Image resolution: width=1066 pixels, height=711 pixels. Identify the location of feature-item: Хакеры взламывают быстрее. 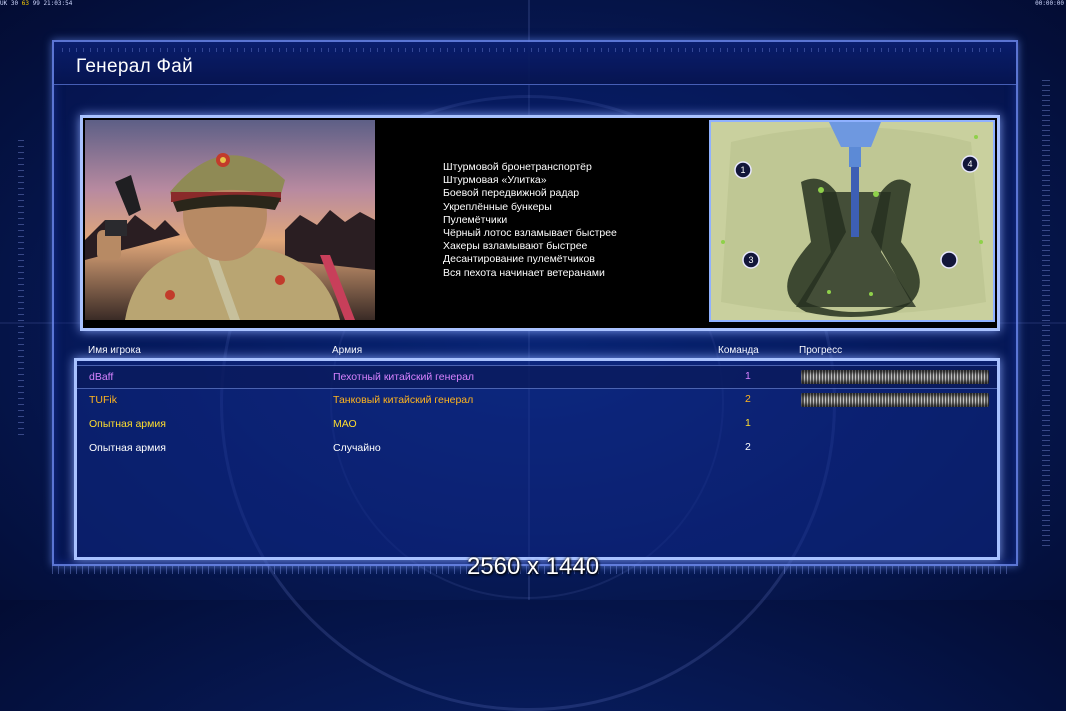
(515, 246).